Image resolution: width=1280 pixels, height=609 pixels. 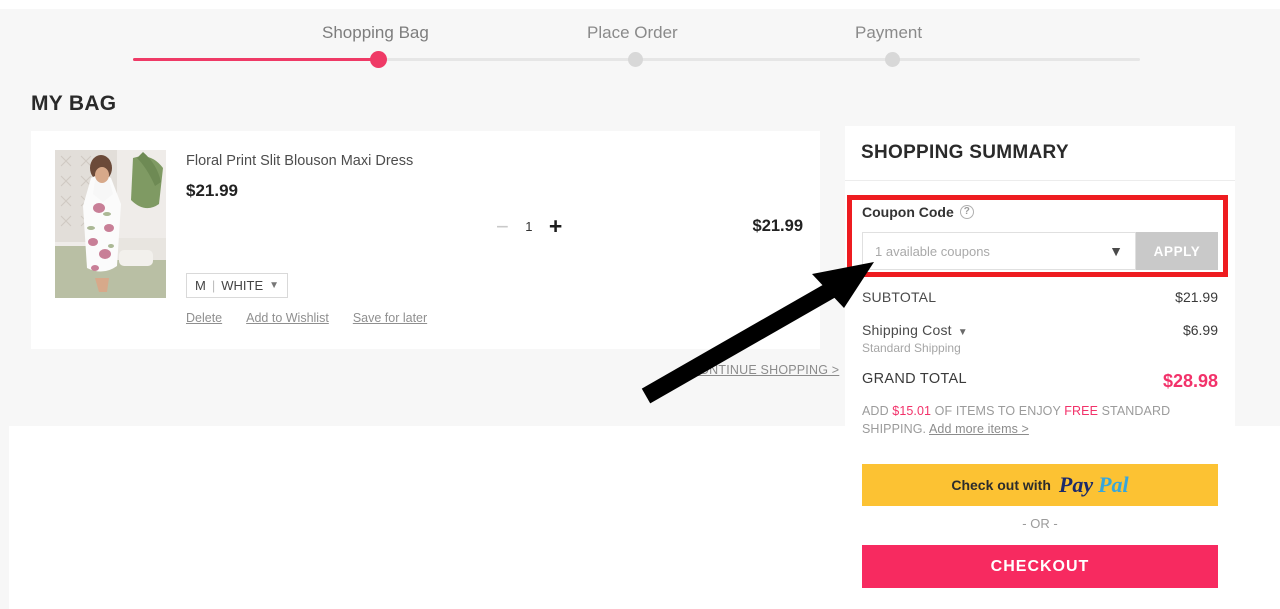 I want to click on paypal-logo-pay: Pay, so click(x=1076, y=484).